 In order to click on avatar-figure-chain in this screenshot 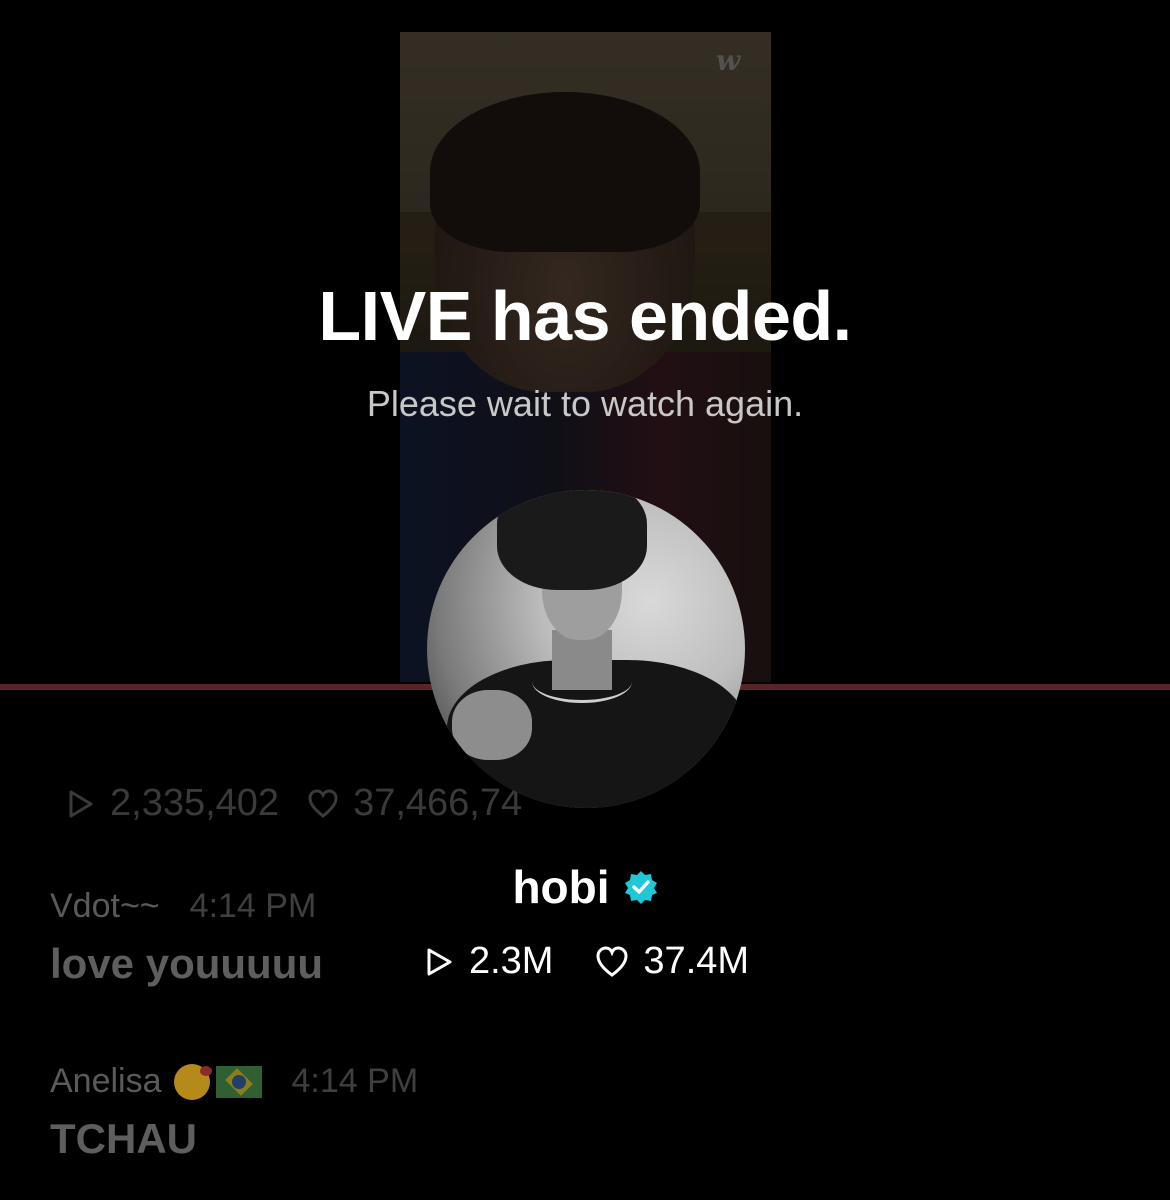, I will do `click(582, 681)`.